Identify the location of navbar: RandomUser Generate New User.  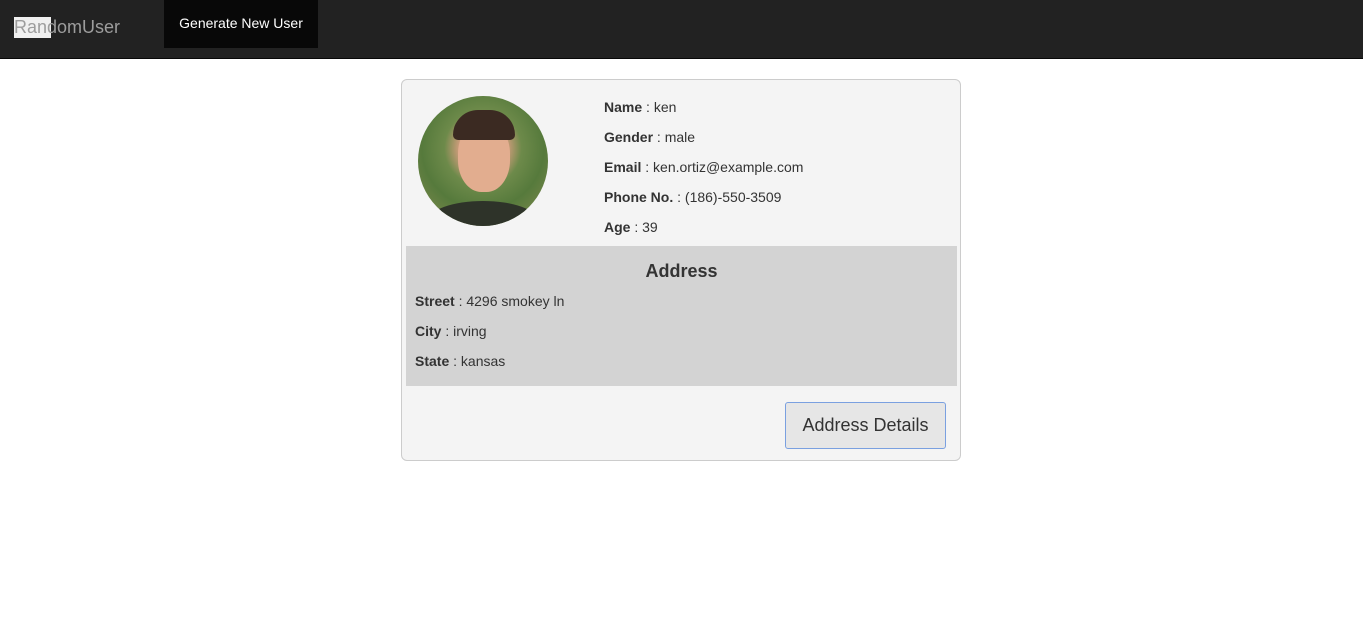
(681, 29).